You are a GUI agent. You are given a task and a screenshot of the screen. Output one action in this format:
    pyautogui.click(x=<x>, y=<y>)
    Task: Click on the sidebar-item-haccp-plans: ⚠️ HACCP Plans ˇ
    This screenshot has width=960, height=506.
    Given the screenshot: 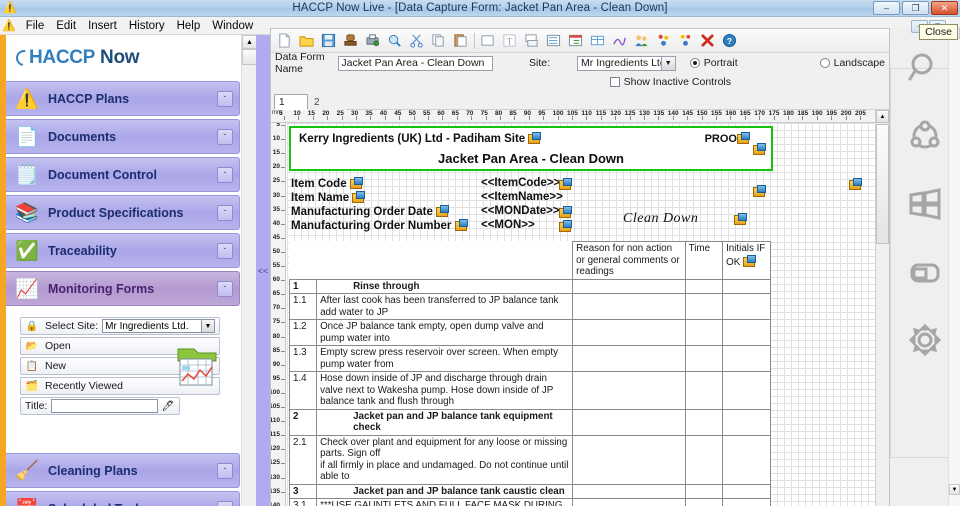 What is the action you would take?
    pyautogui.click(x=123, y=98)
    